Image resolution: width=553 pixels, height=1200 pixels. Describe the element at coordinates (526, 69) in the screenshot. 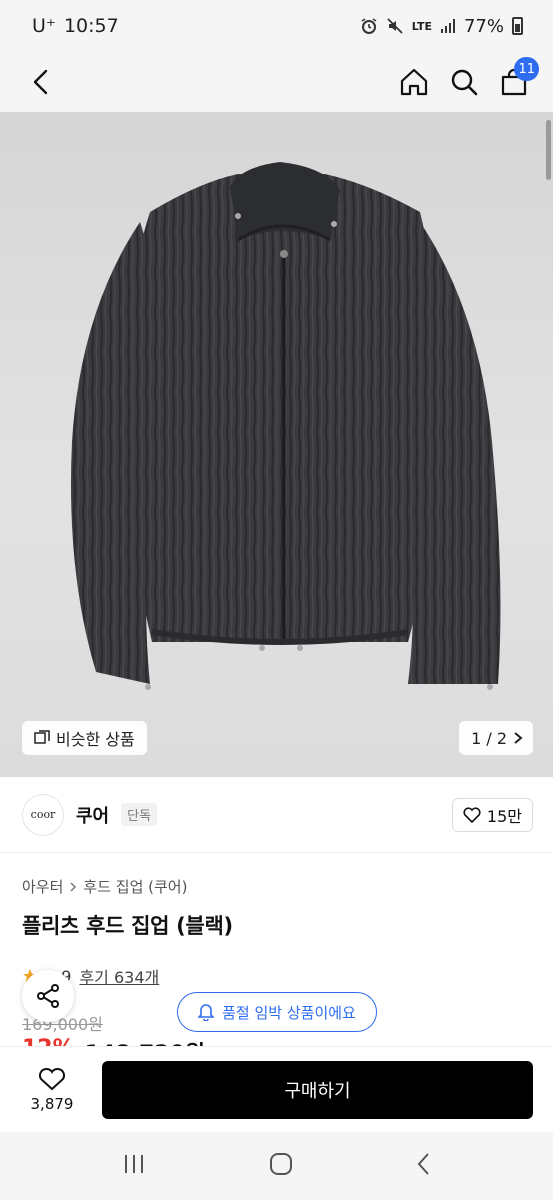

I see `cart-count-badge: 11` at that location.